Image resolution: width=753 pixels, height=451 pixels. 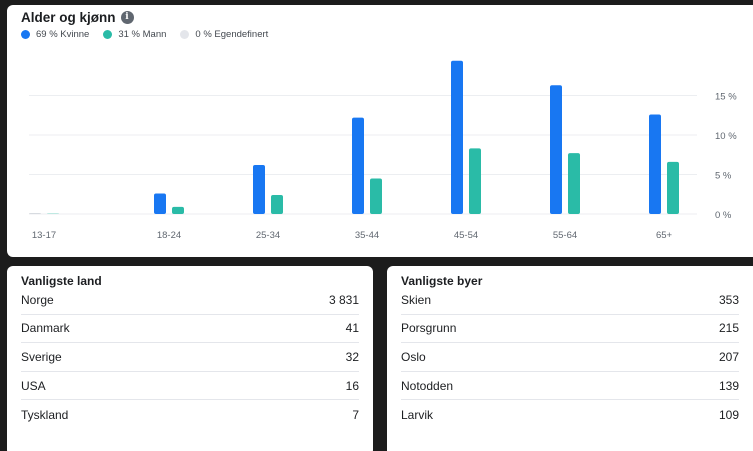 I want to click on city-name: Notodden, so click(x=427, y=385).